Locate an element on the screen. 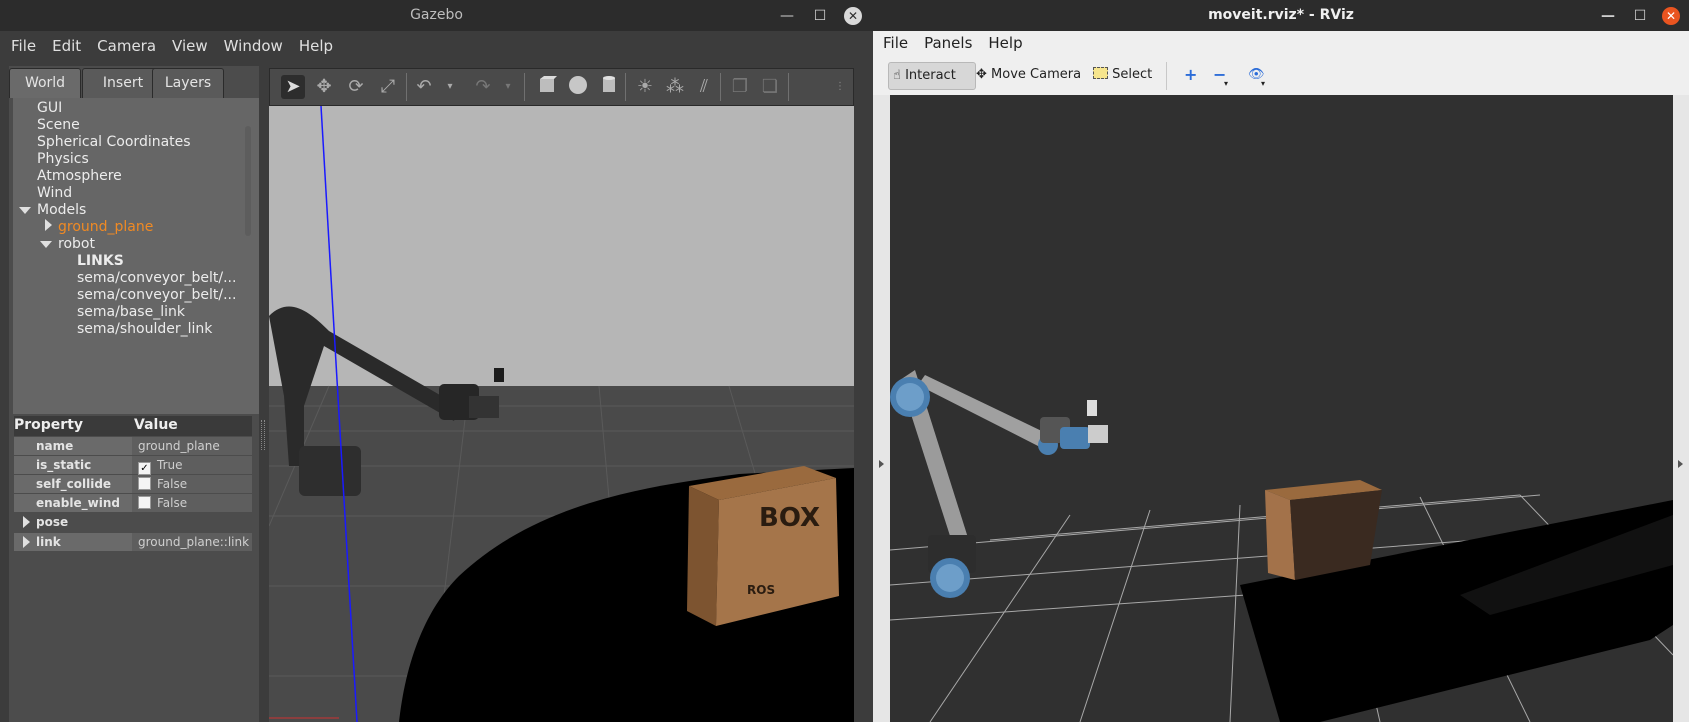 This screenshot has width=1689, height=722. point-light-icon: ☀ is located at coordinates (645, 87).